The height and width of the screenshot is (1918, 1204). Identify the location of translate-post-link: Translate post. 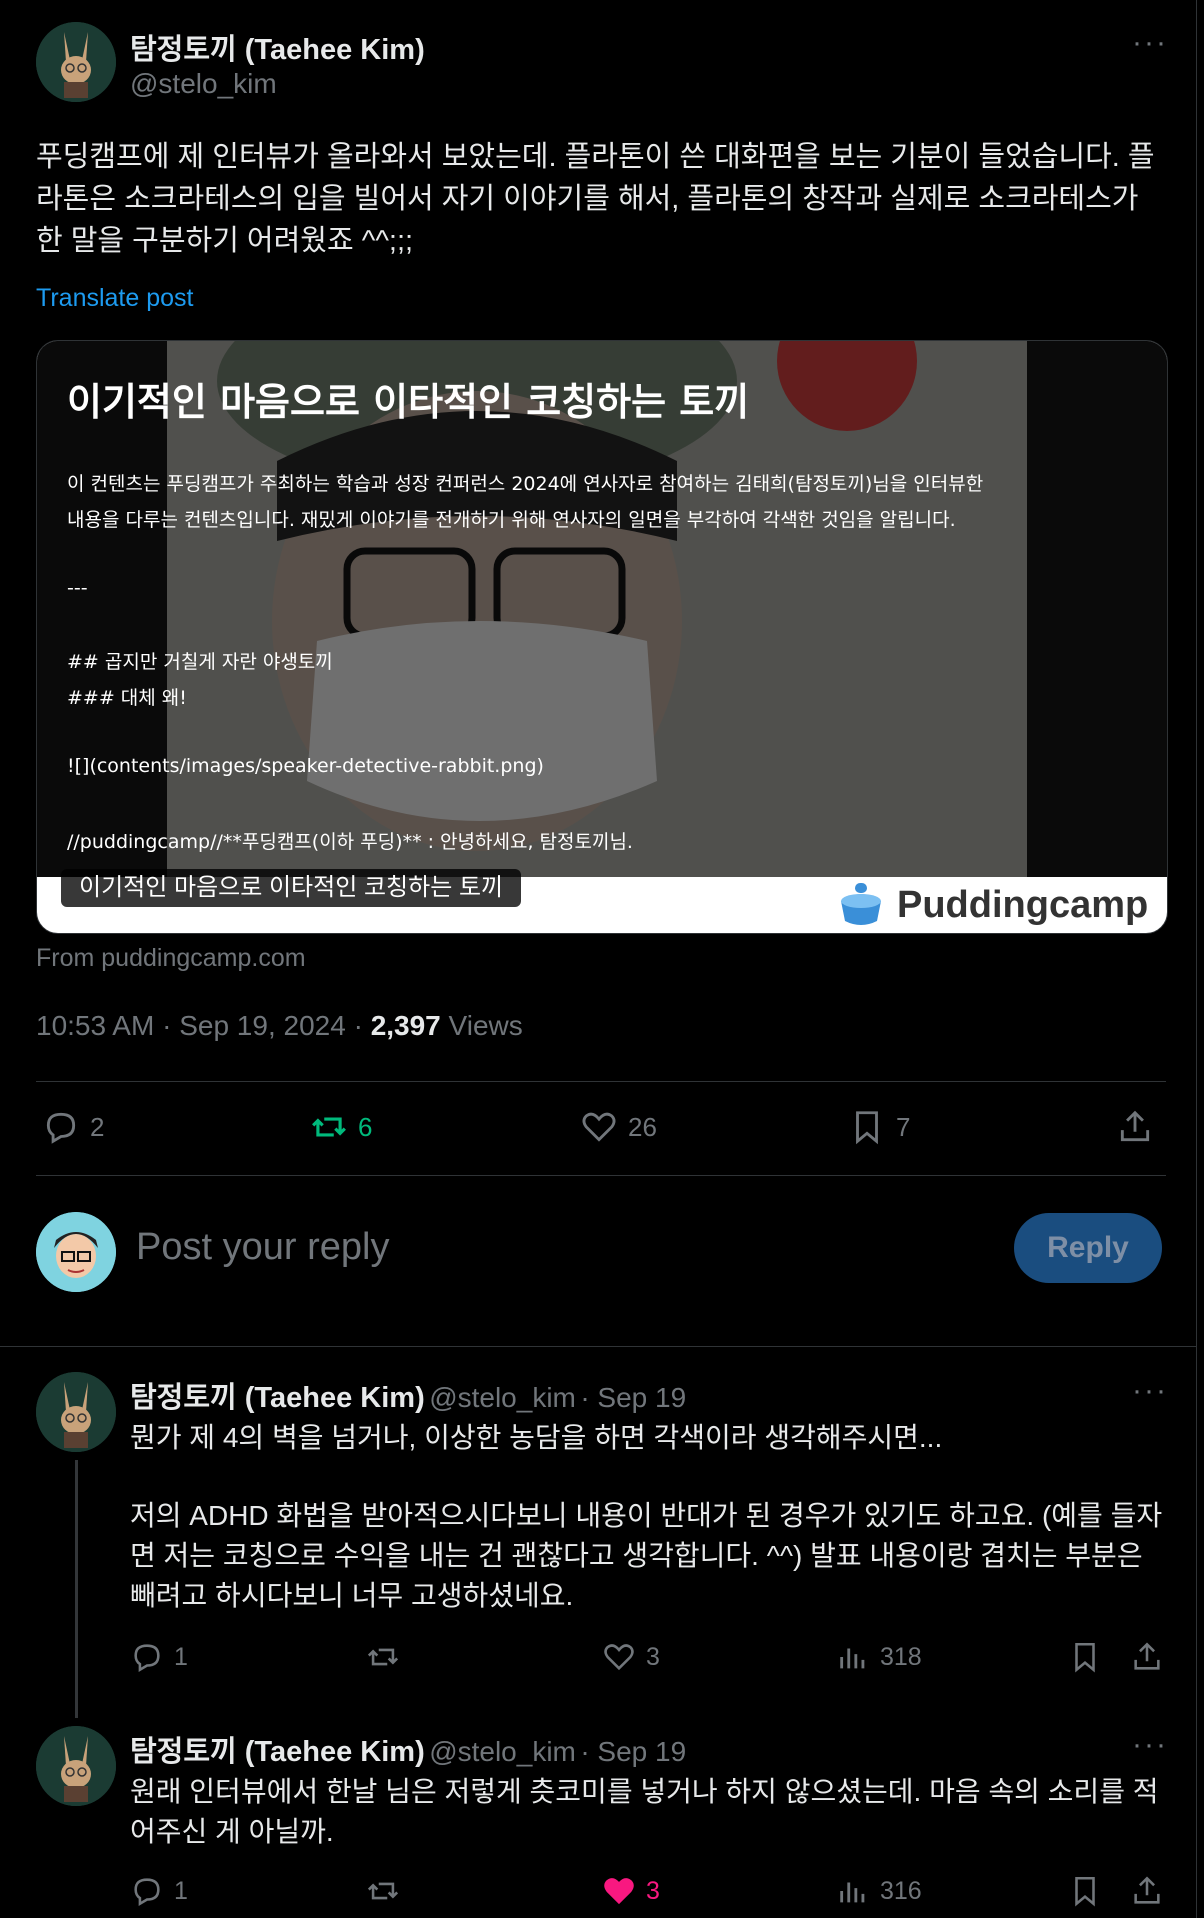
(114, 298).